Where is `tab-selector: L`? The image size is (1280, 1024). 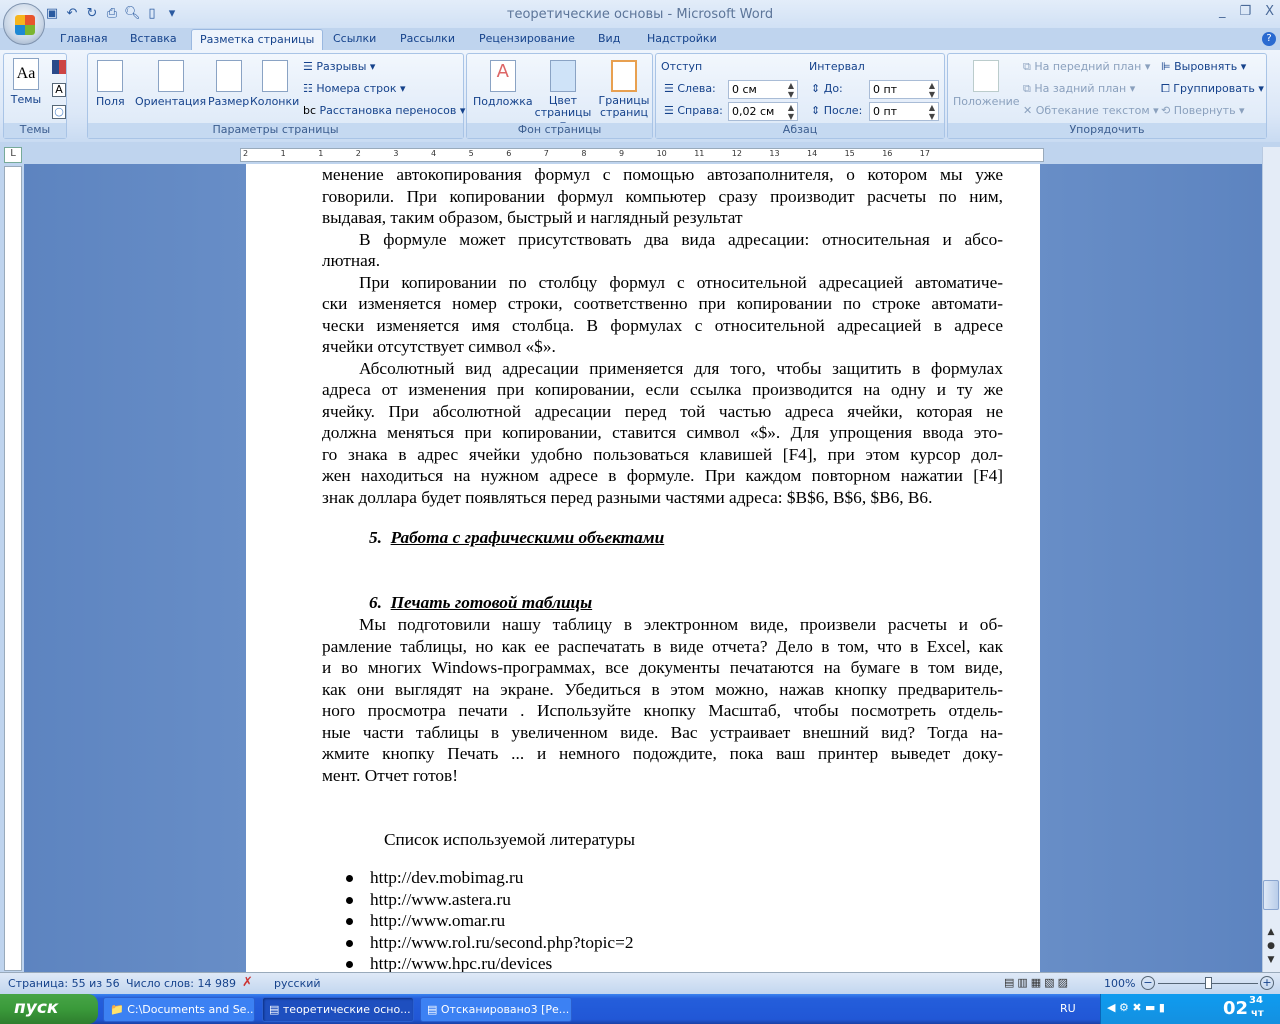
tab-selector: L is located at coordinates (13, 155).